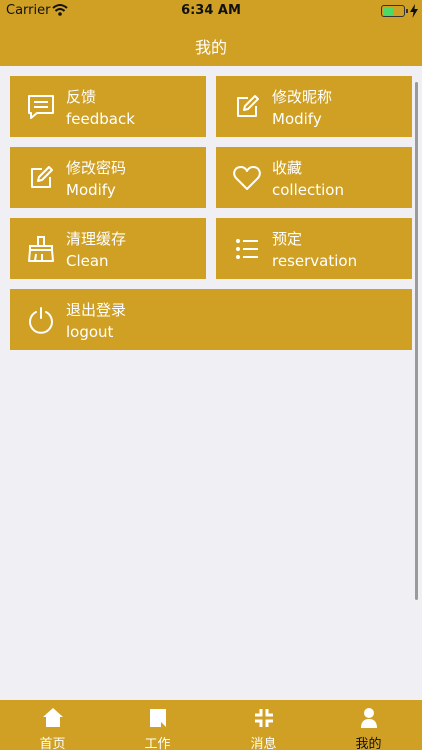 Image resolution: width=422 pixels, height=750 pixels. What do you see at coordinates (302, 97) in the screenshot?
I see `tile-title: 修改昵称` at bounding box center [302, 97].